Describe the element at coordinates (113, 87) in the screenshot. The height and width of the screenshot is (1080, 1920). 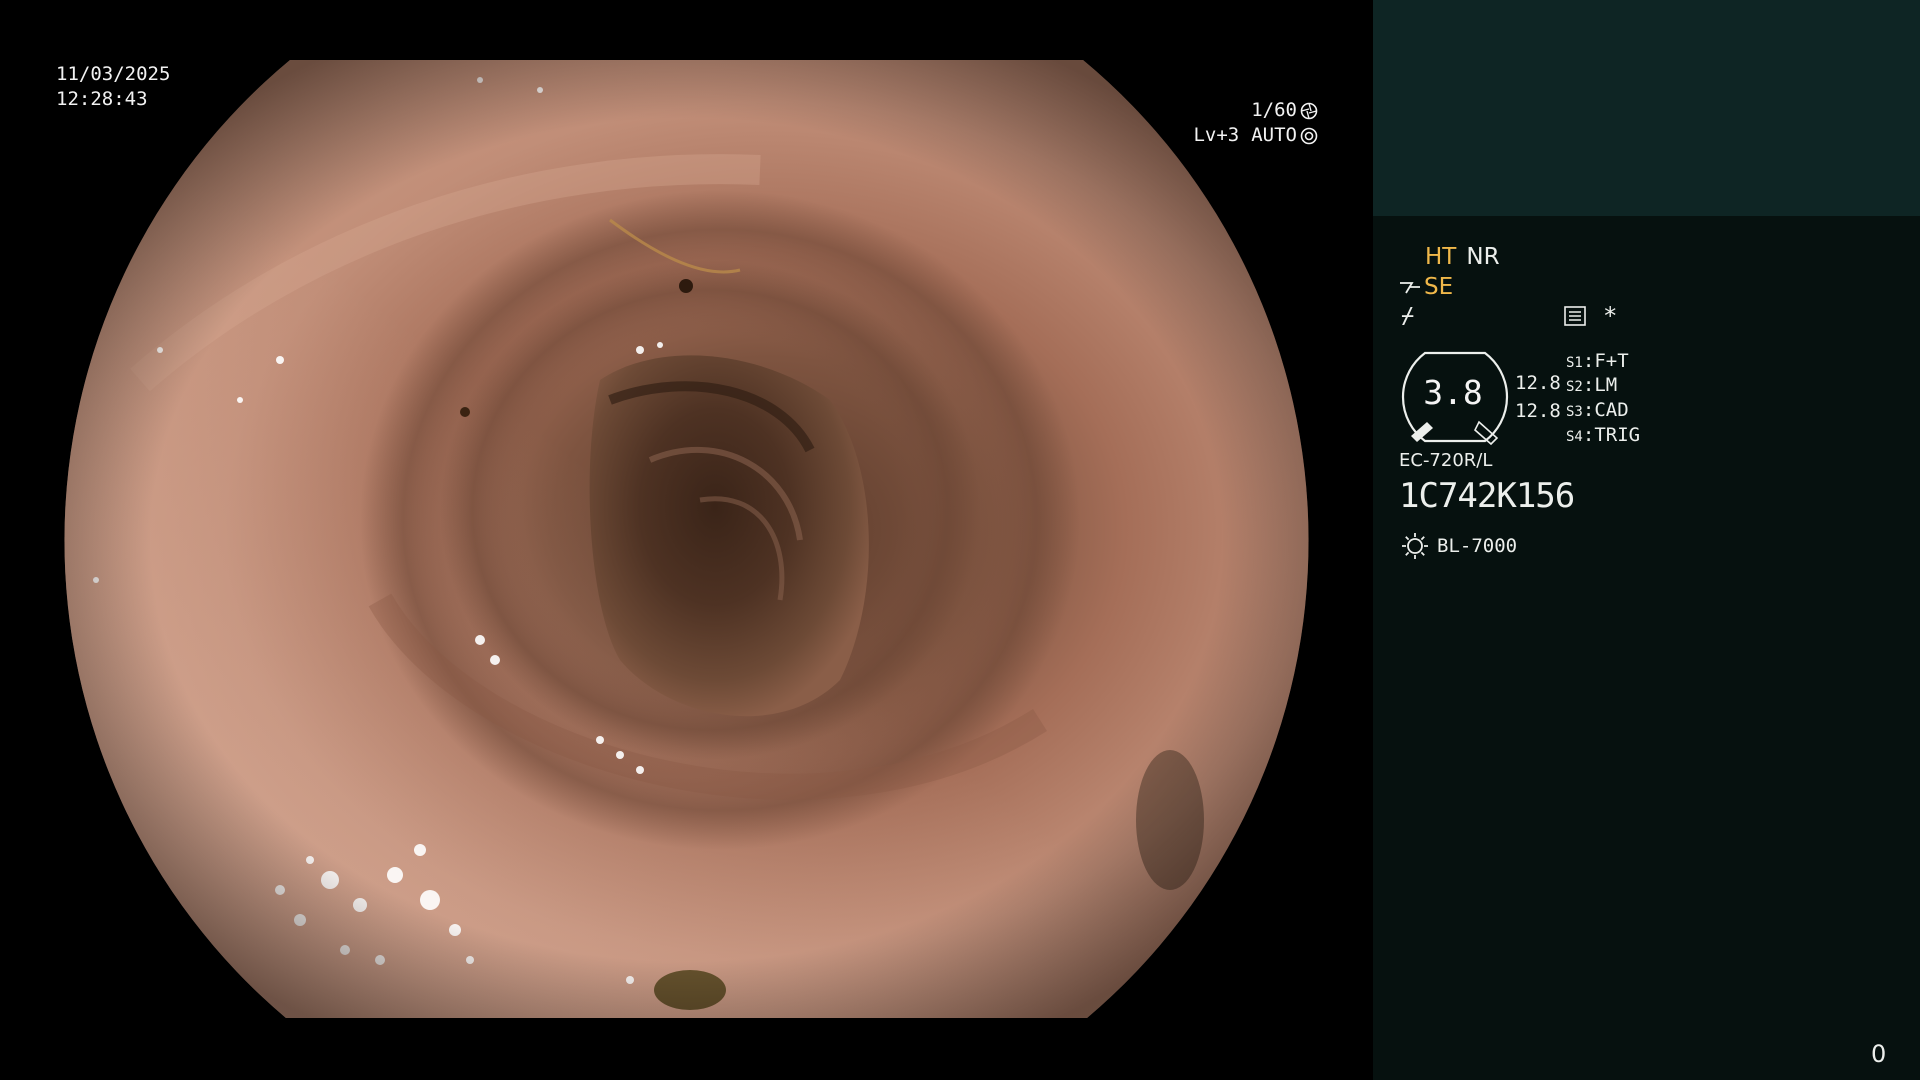
I see `date-time-readout: 11/03/2025 12:28:43` at that location.